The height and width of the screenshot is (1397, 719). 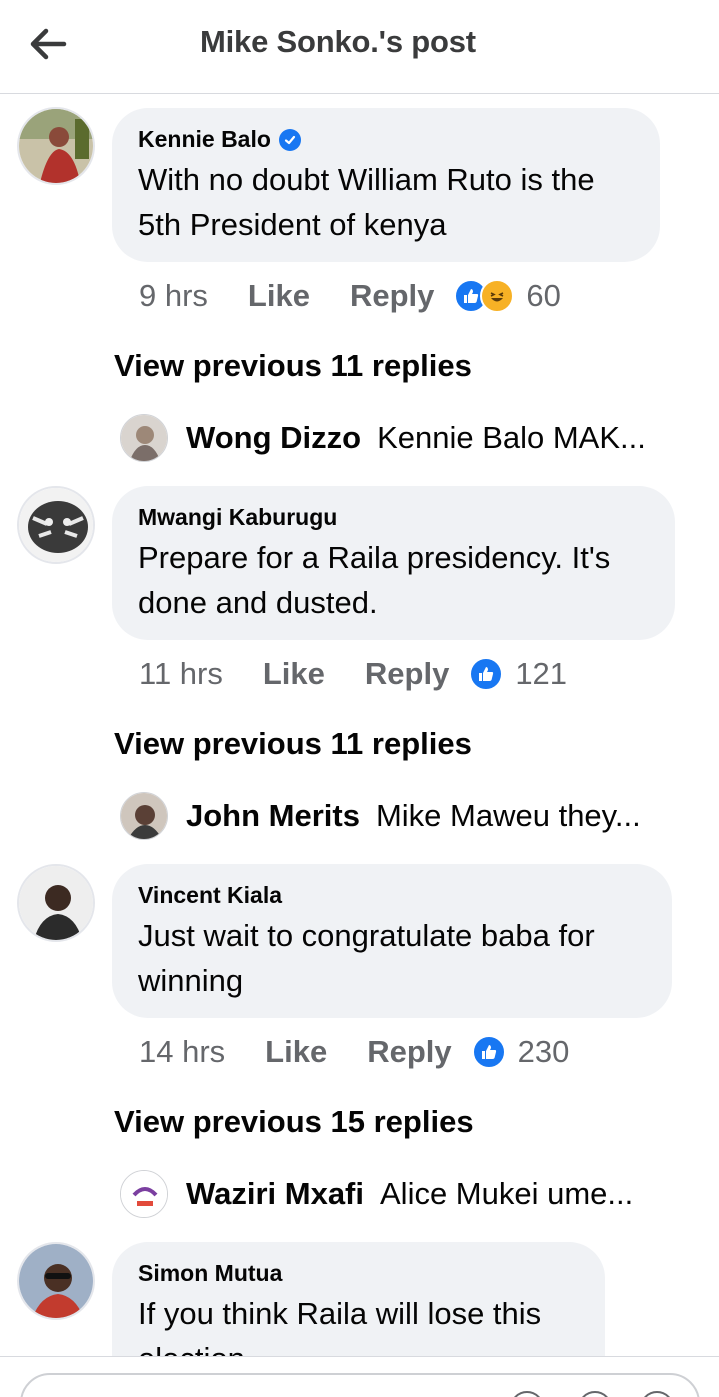 I want to click on comment-author: Vincent Kiala, so click(x=392, y=895).